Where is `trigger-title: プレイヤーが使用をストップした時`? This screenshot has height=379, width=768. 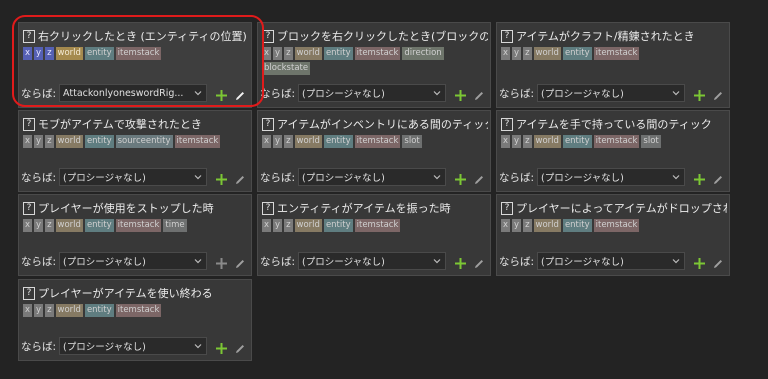 trigger-title: プレイヤーが使用をストップした時 is located at coordinates (126, 208).